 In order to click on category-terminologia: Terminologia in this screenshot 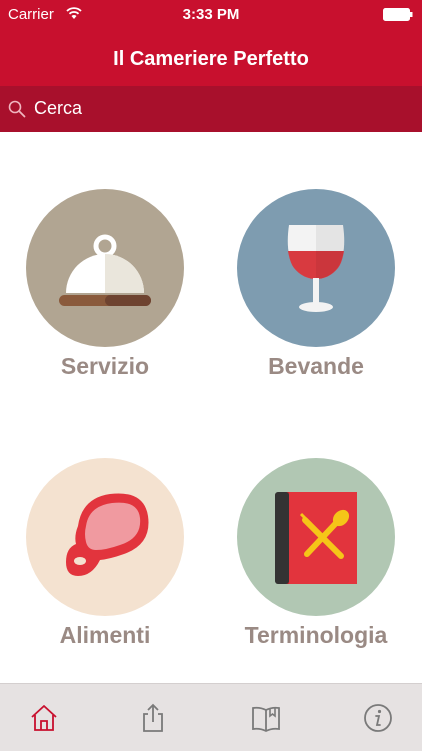, I will do `click(316, 558)`.